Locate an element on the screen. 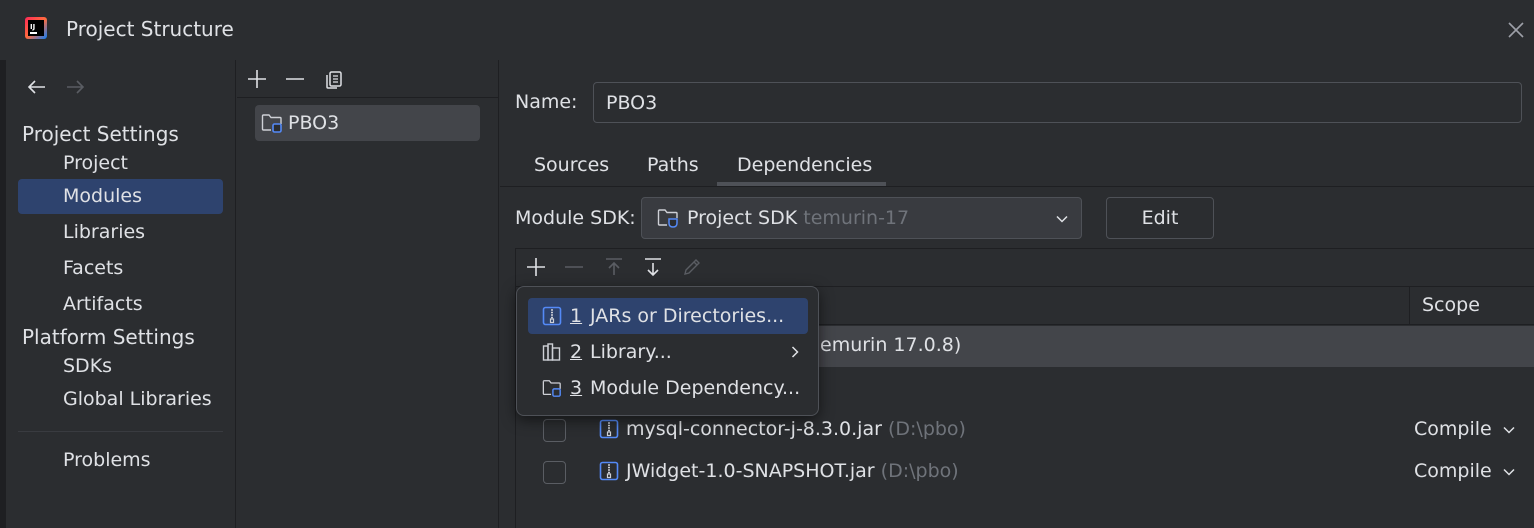 This screenshot has height=528, width=1534. column-separator is located at coordinates (1409, 306).